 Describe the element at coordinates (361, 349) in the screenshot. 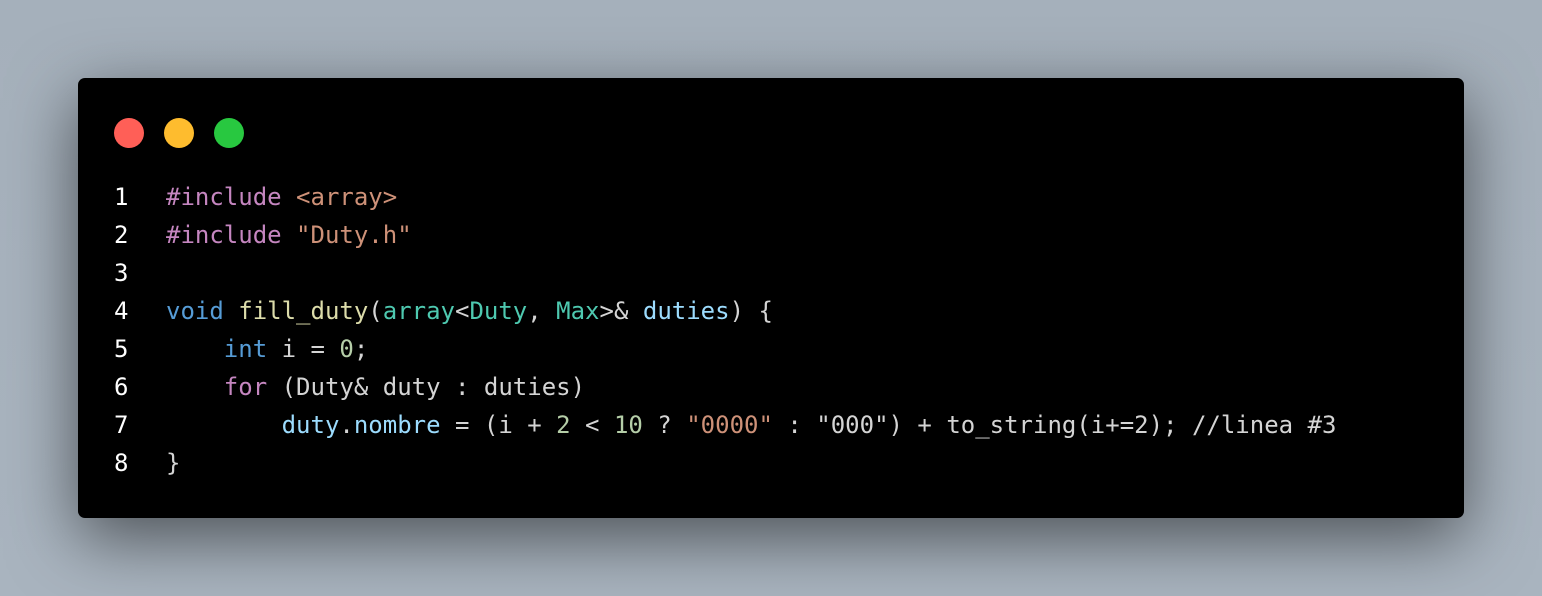

I see `code-token: ;` at that location.